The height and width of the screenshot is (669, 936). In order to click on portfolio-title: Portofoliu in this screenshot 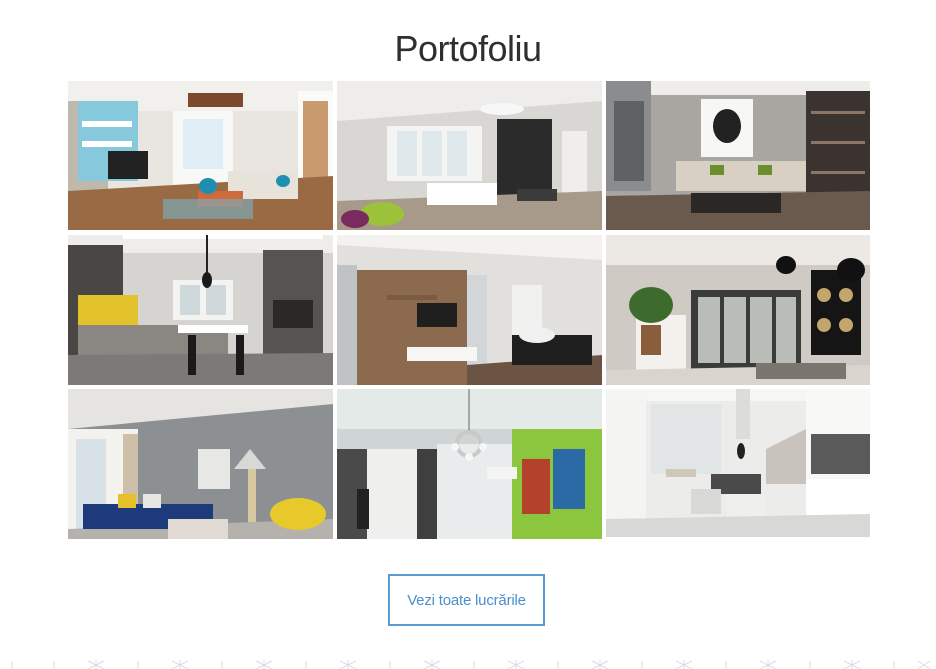, I will do `click(468, 48)`.